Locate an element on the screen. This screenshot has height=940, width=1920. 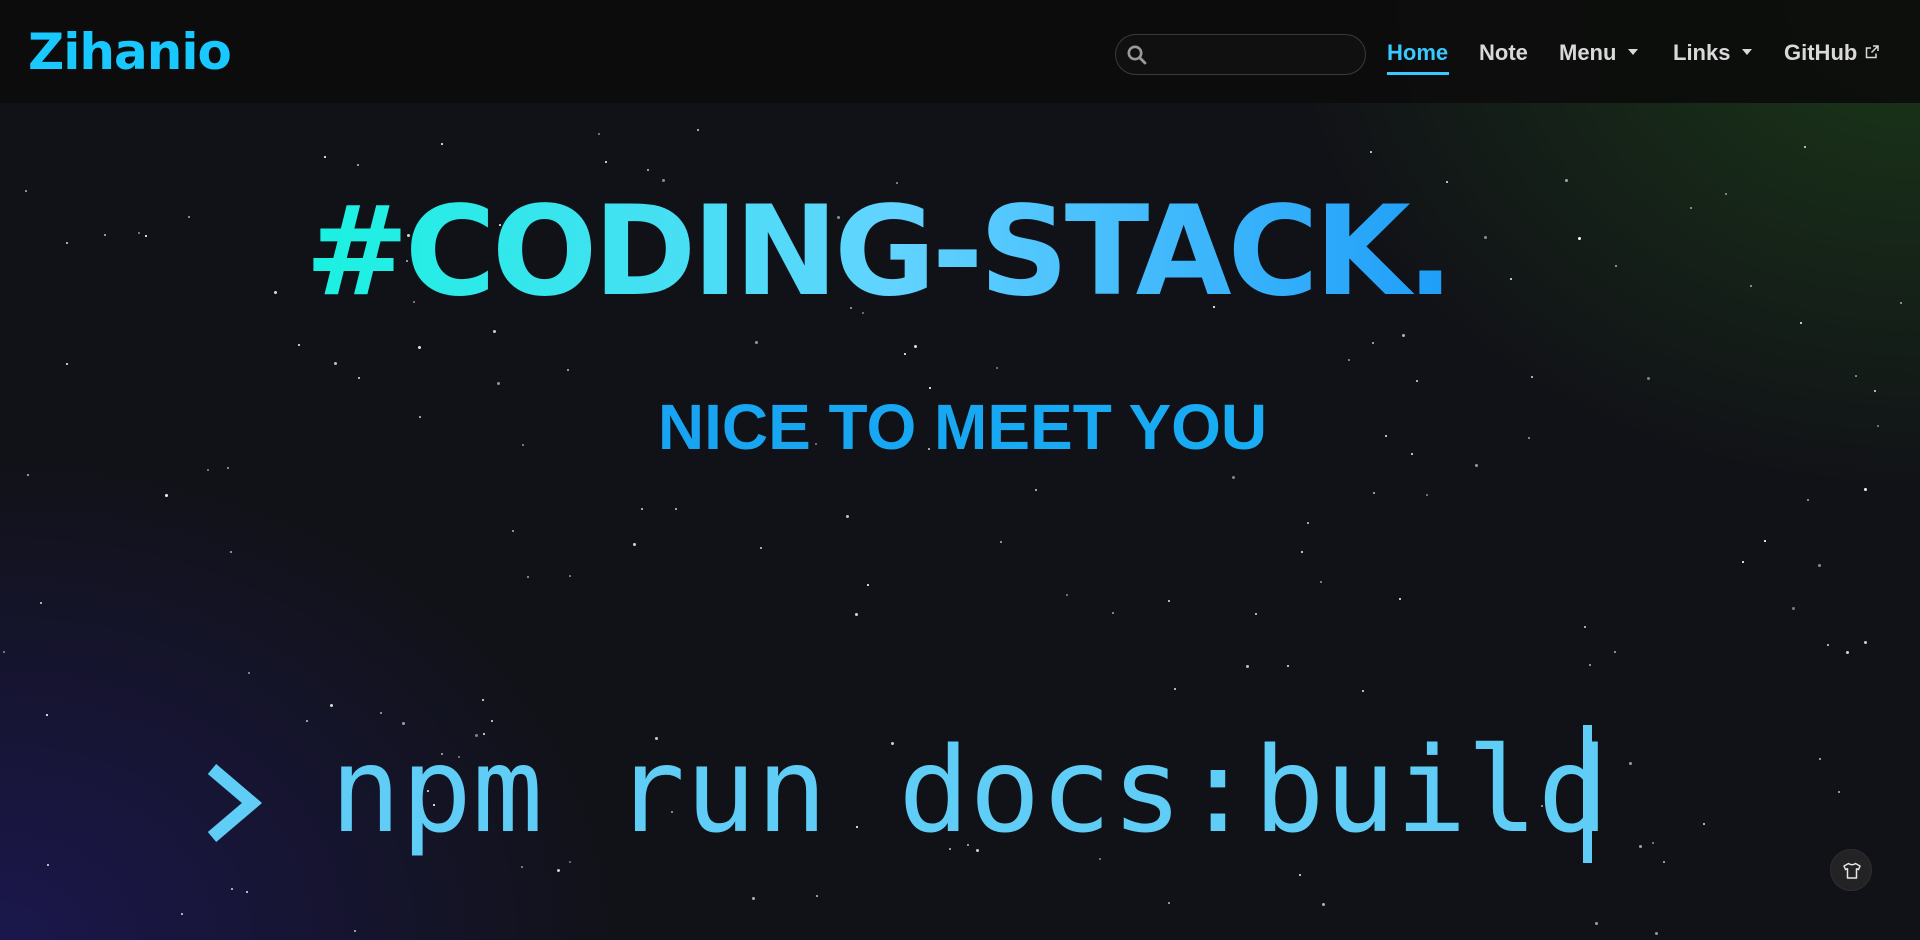
nav-links-dropdown: Links is located at coordinates (1713, 53).